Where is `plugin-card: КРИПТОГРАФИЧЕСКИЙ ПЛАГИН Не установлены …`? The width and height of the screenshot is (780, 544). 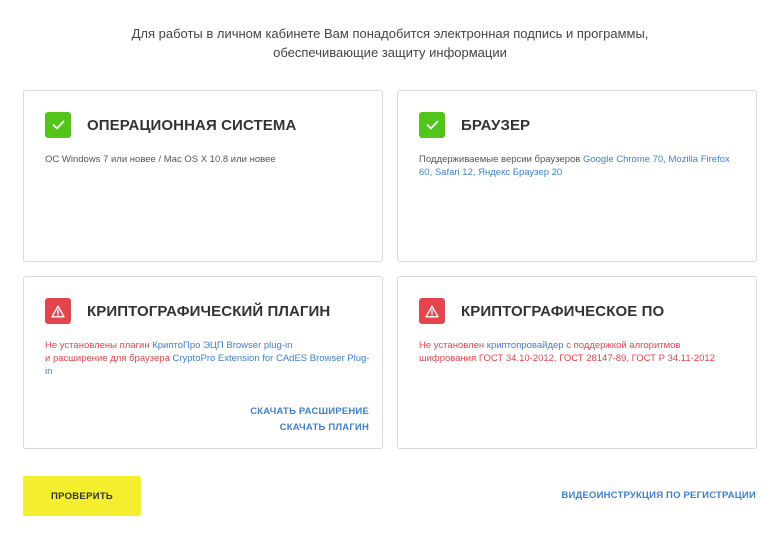 plugin-card: КРИПТОГРАФИЧЕСКИЙ ПЛАГИН Не установлены … is located at coordinates (203, 362).